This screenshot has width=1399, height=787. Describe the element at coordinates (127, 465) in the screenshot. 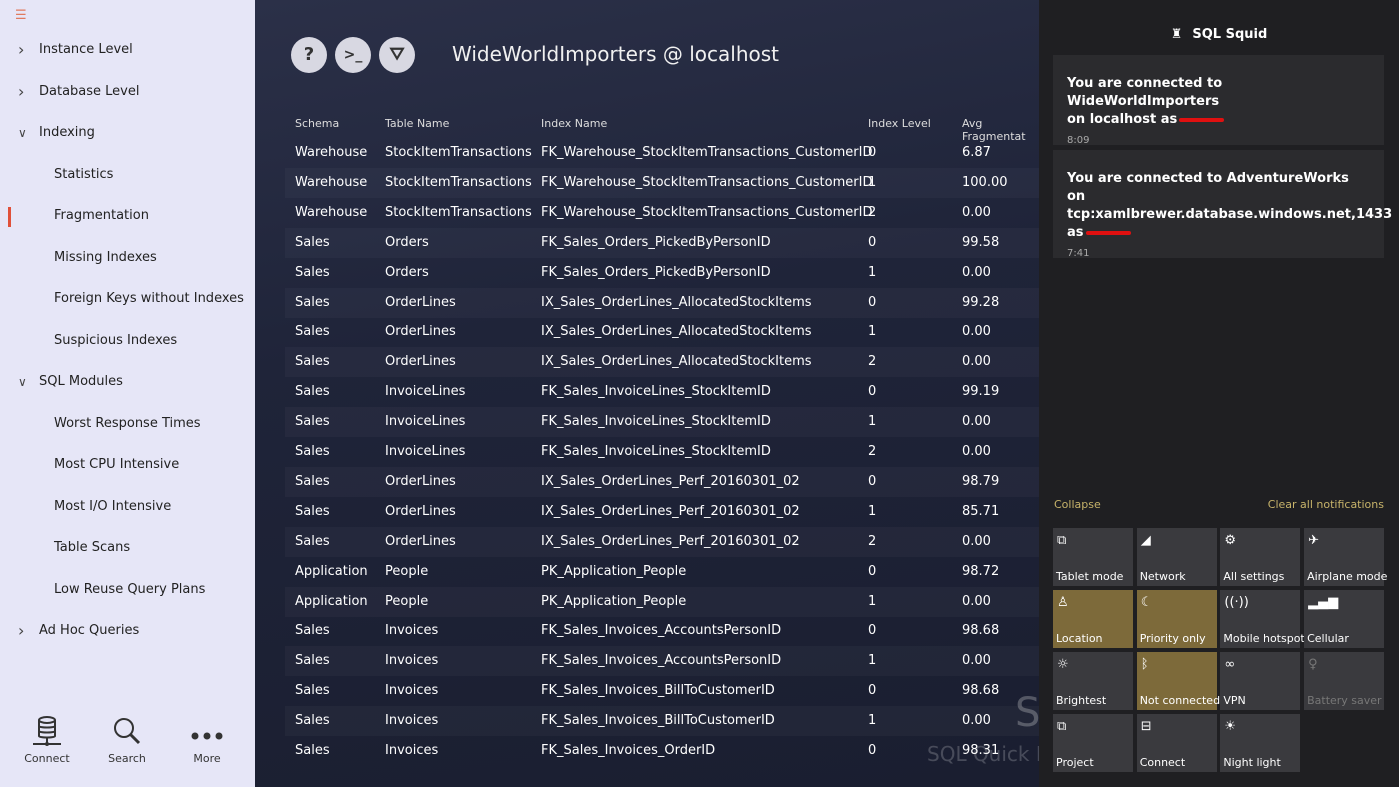

I see `sidebar-item-most-cpu-intensive: Most CPU Intensive` at that location.